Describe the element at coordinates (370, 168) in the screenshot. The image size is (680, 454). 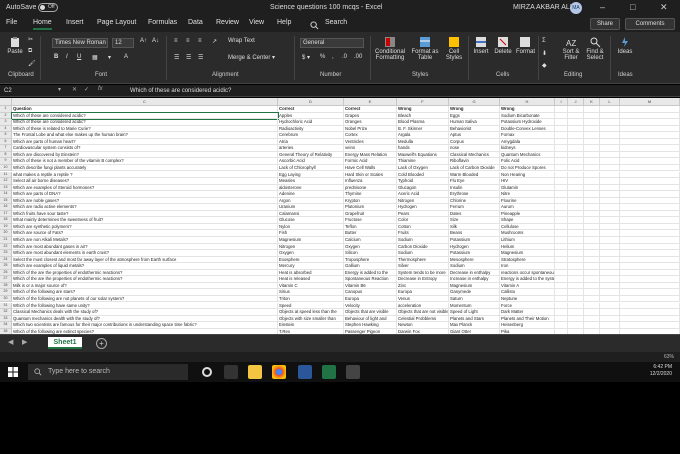
I see `table-cell: Have Cell Walls` at that location.